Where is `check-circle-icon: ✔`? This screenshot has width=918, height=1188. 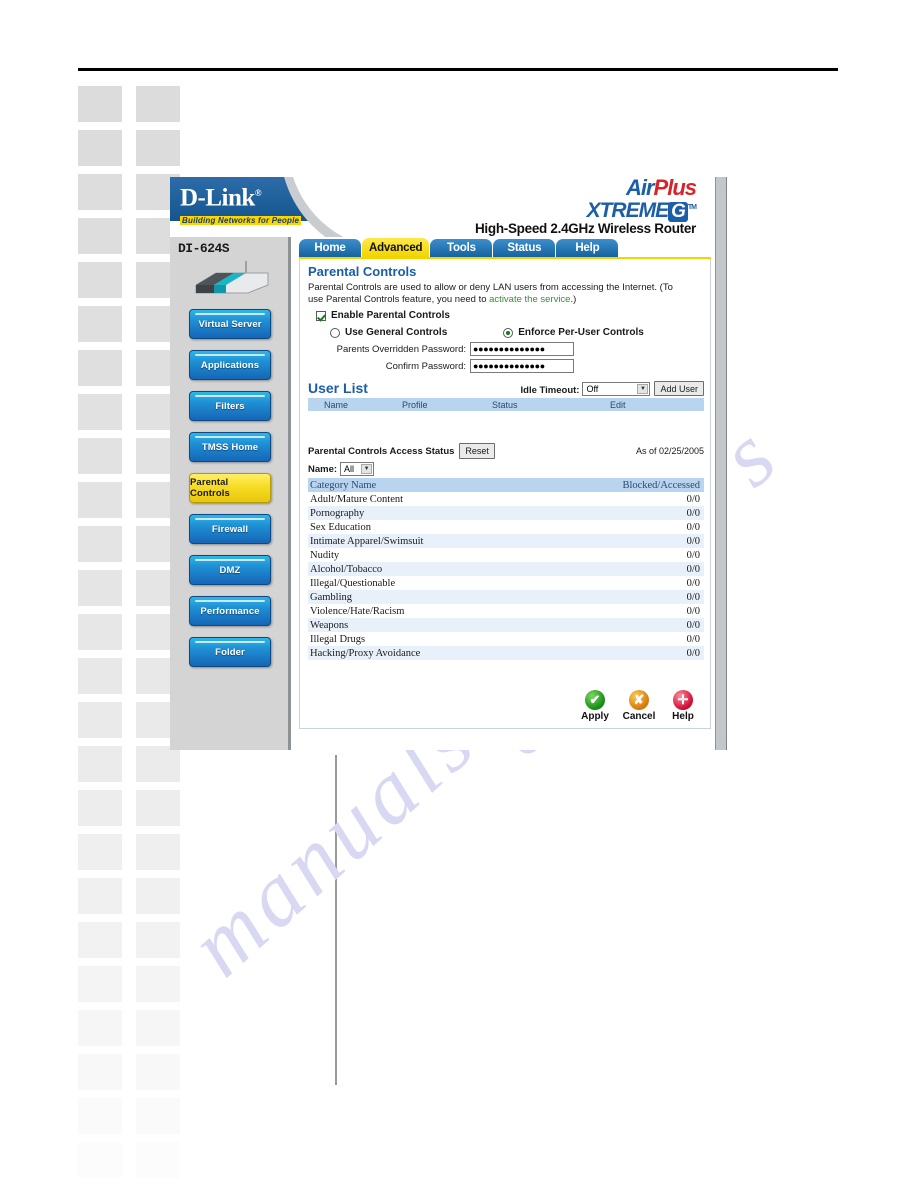 check-circle-icon: ✔ is located at coordinates (595, 700).